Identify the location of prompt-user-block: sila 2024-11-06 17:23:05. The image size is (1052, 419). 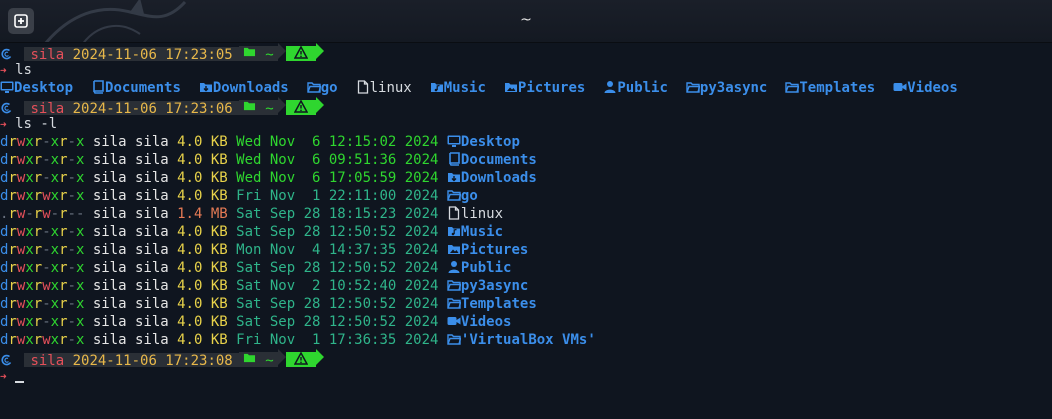
(131, 54).